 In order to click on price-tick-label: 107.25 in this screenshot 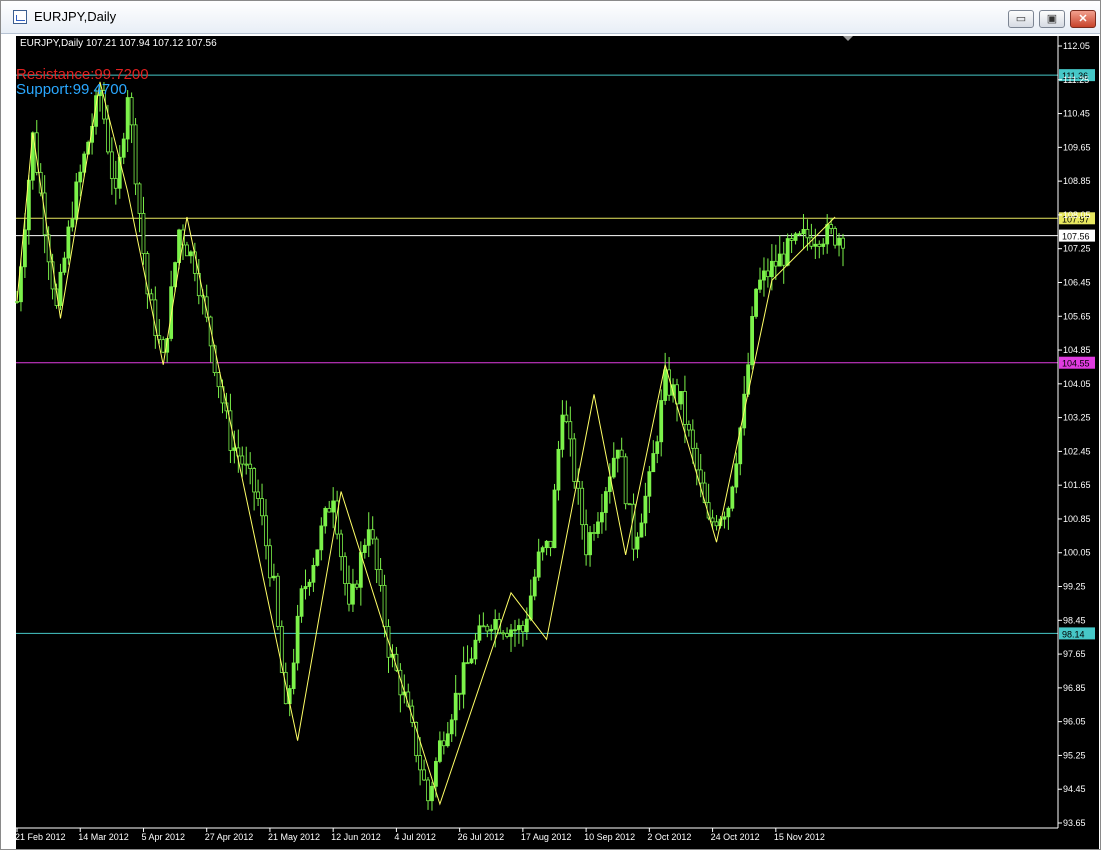, I will do `click(1077, 249)`.